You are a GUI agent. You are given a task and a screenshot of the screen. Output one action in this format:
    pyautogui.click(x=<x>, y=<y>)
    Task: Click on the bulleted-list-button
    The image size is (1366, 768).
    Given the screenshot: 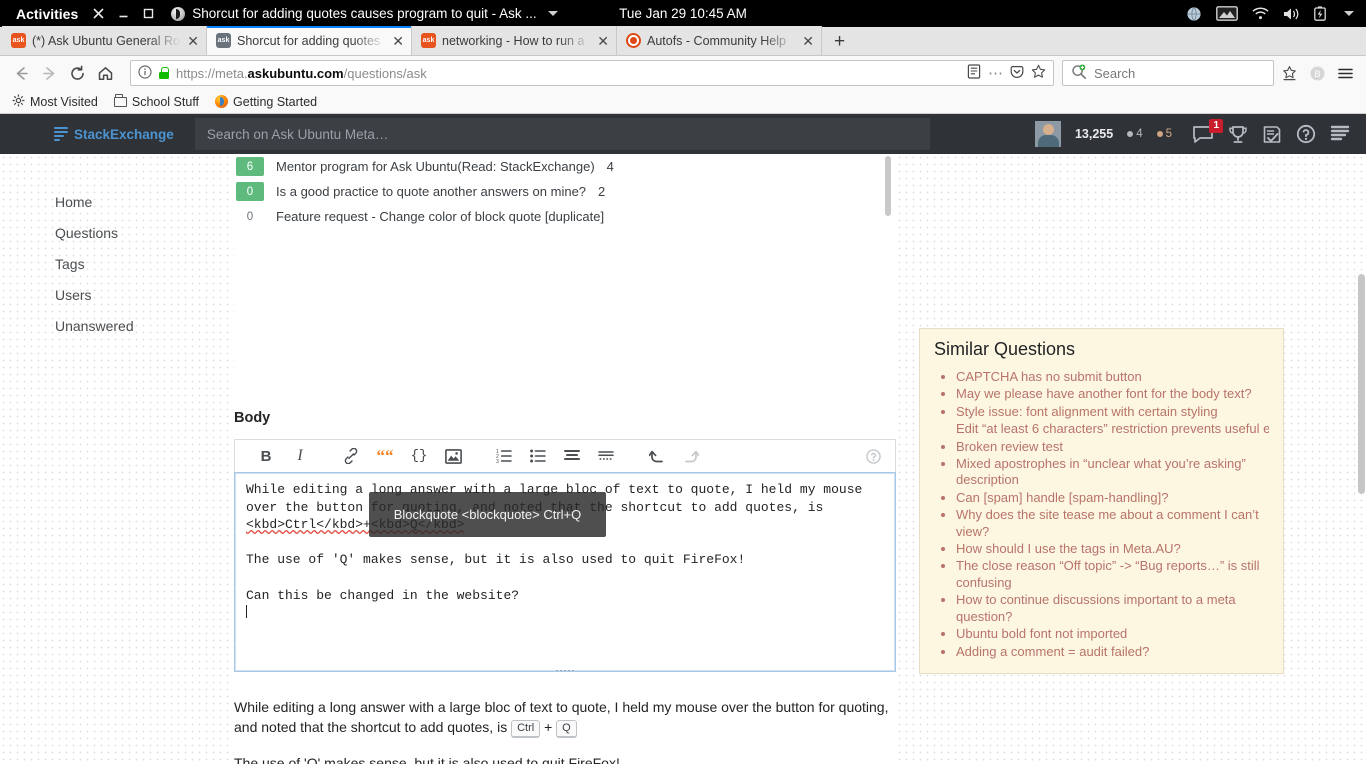 What is the action you would take?
    pyautogui.click(x=538, y=456)
    